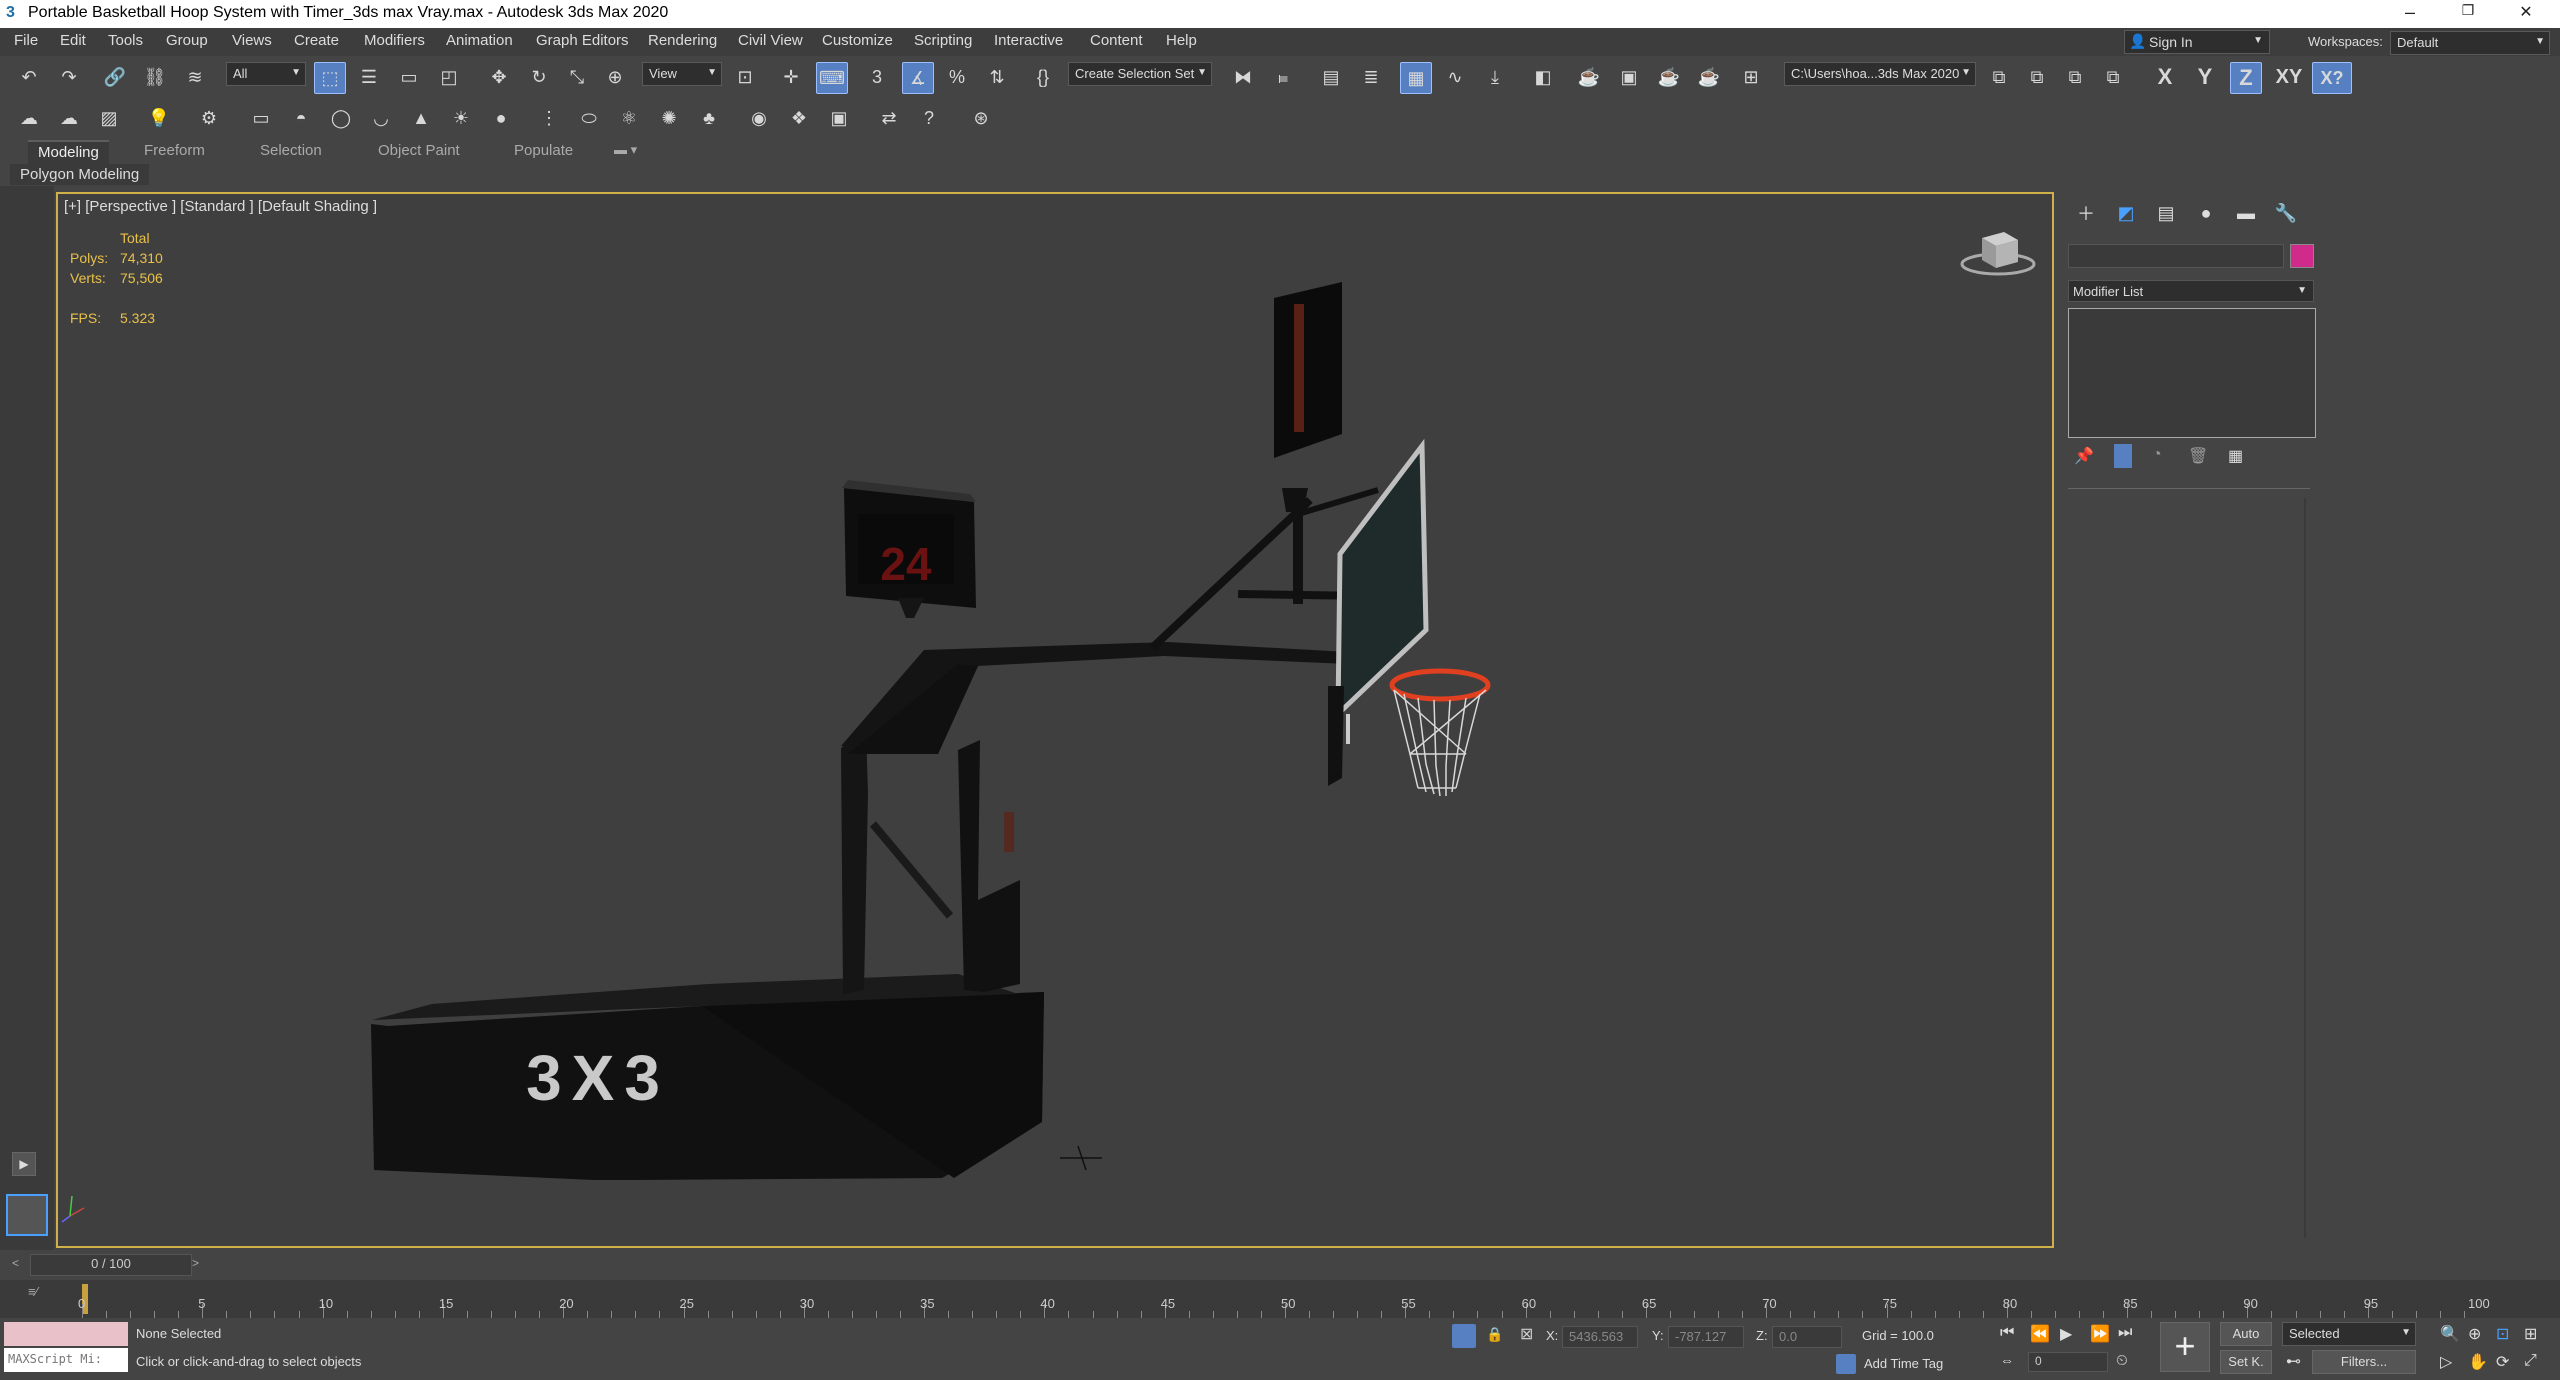 This screenshot has height=1380, width=2560. Describe the element at coordinates (80, 174) in the screenshot. I see `ribbon-panel-polygon-modeling: Polygon Modeling` at that location.